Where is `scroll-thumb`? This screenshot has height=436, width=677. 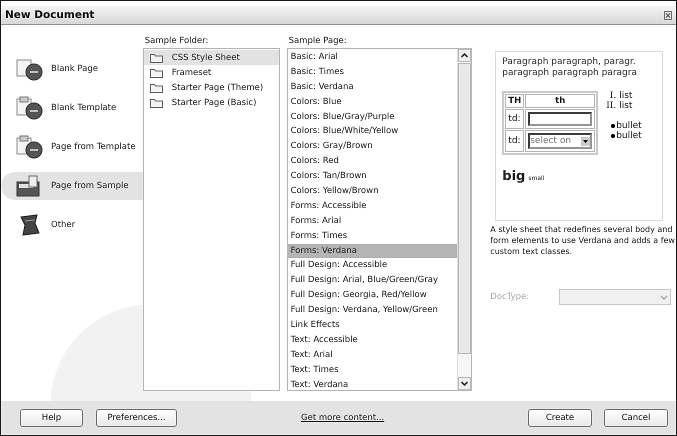
scroll-thumb is located at coordinates (465, 208).